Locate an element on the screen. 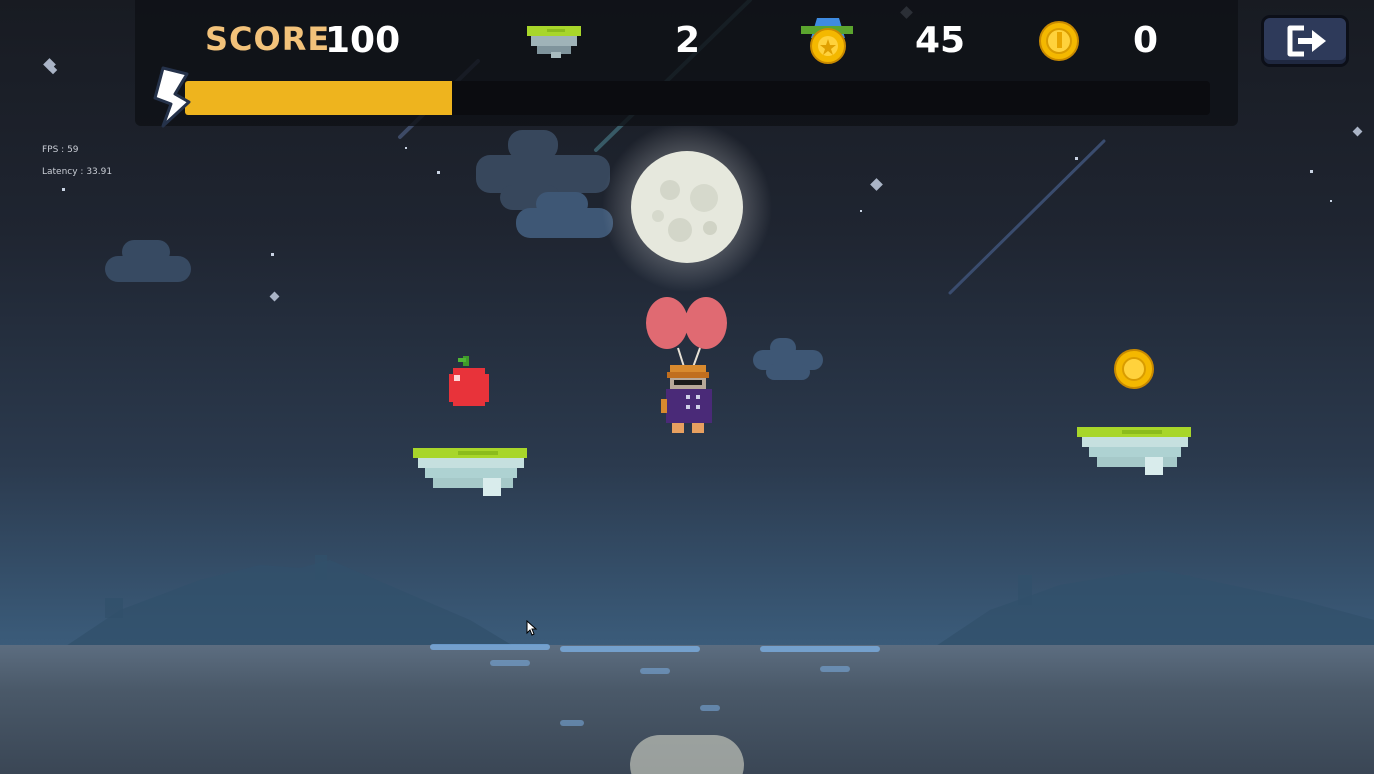 This screenshot has height=774, width=1374. coin-pickup is located at coordinates (1134, 369).